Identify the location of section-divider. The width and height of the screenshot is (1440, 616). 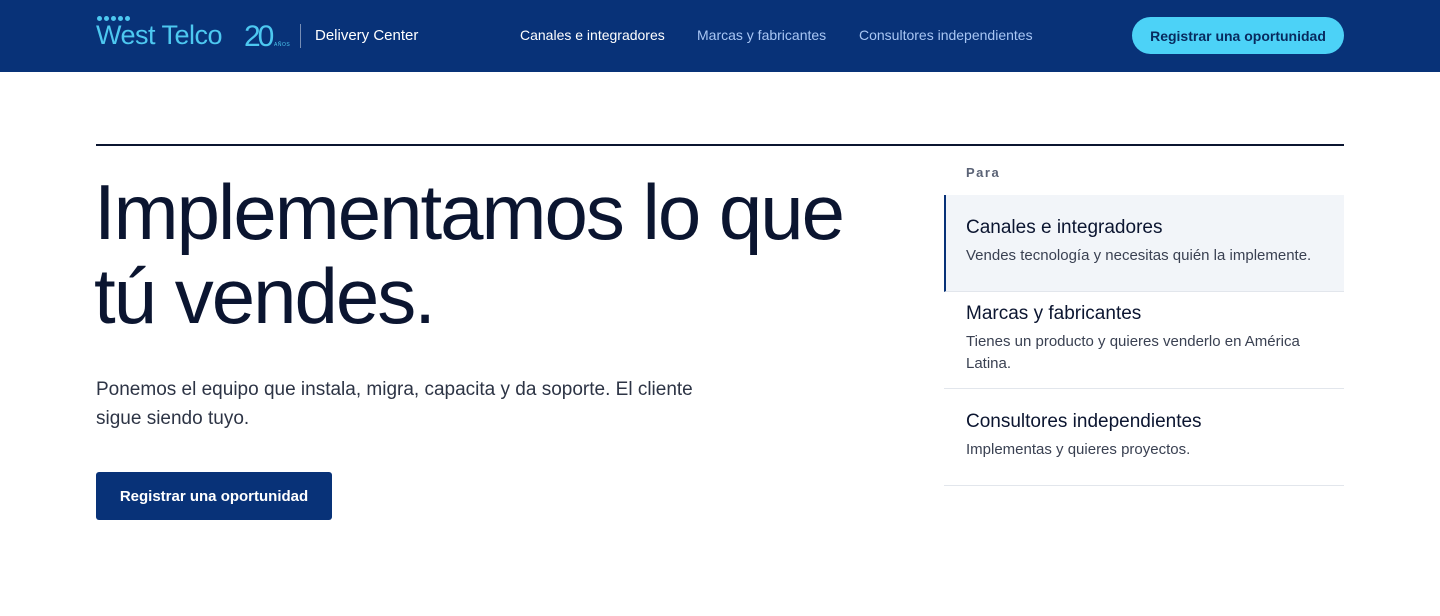
(720, 145).